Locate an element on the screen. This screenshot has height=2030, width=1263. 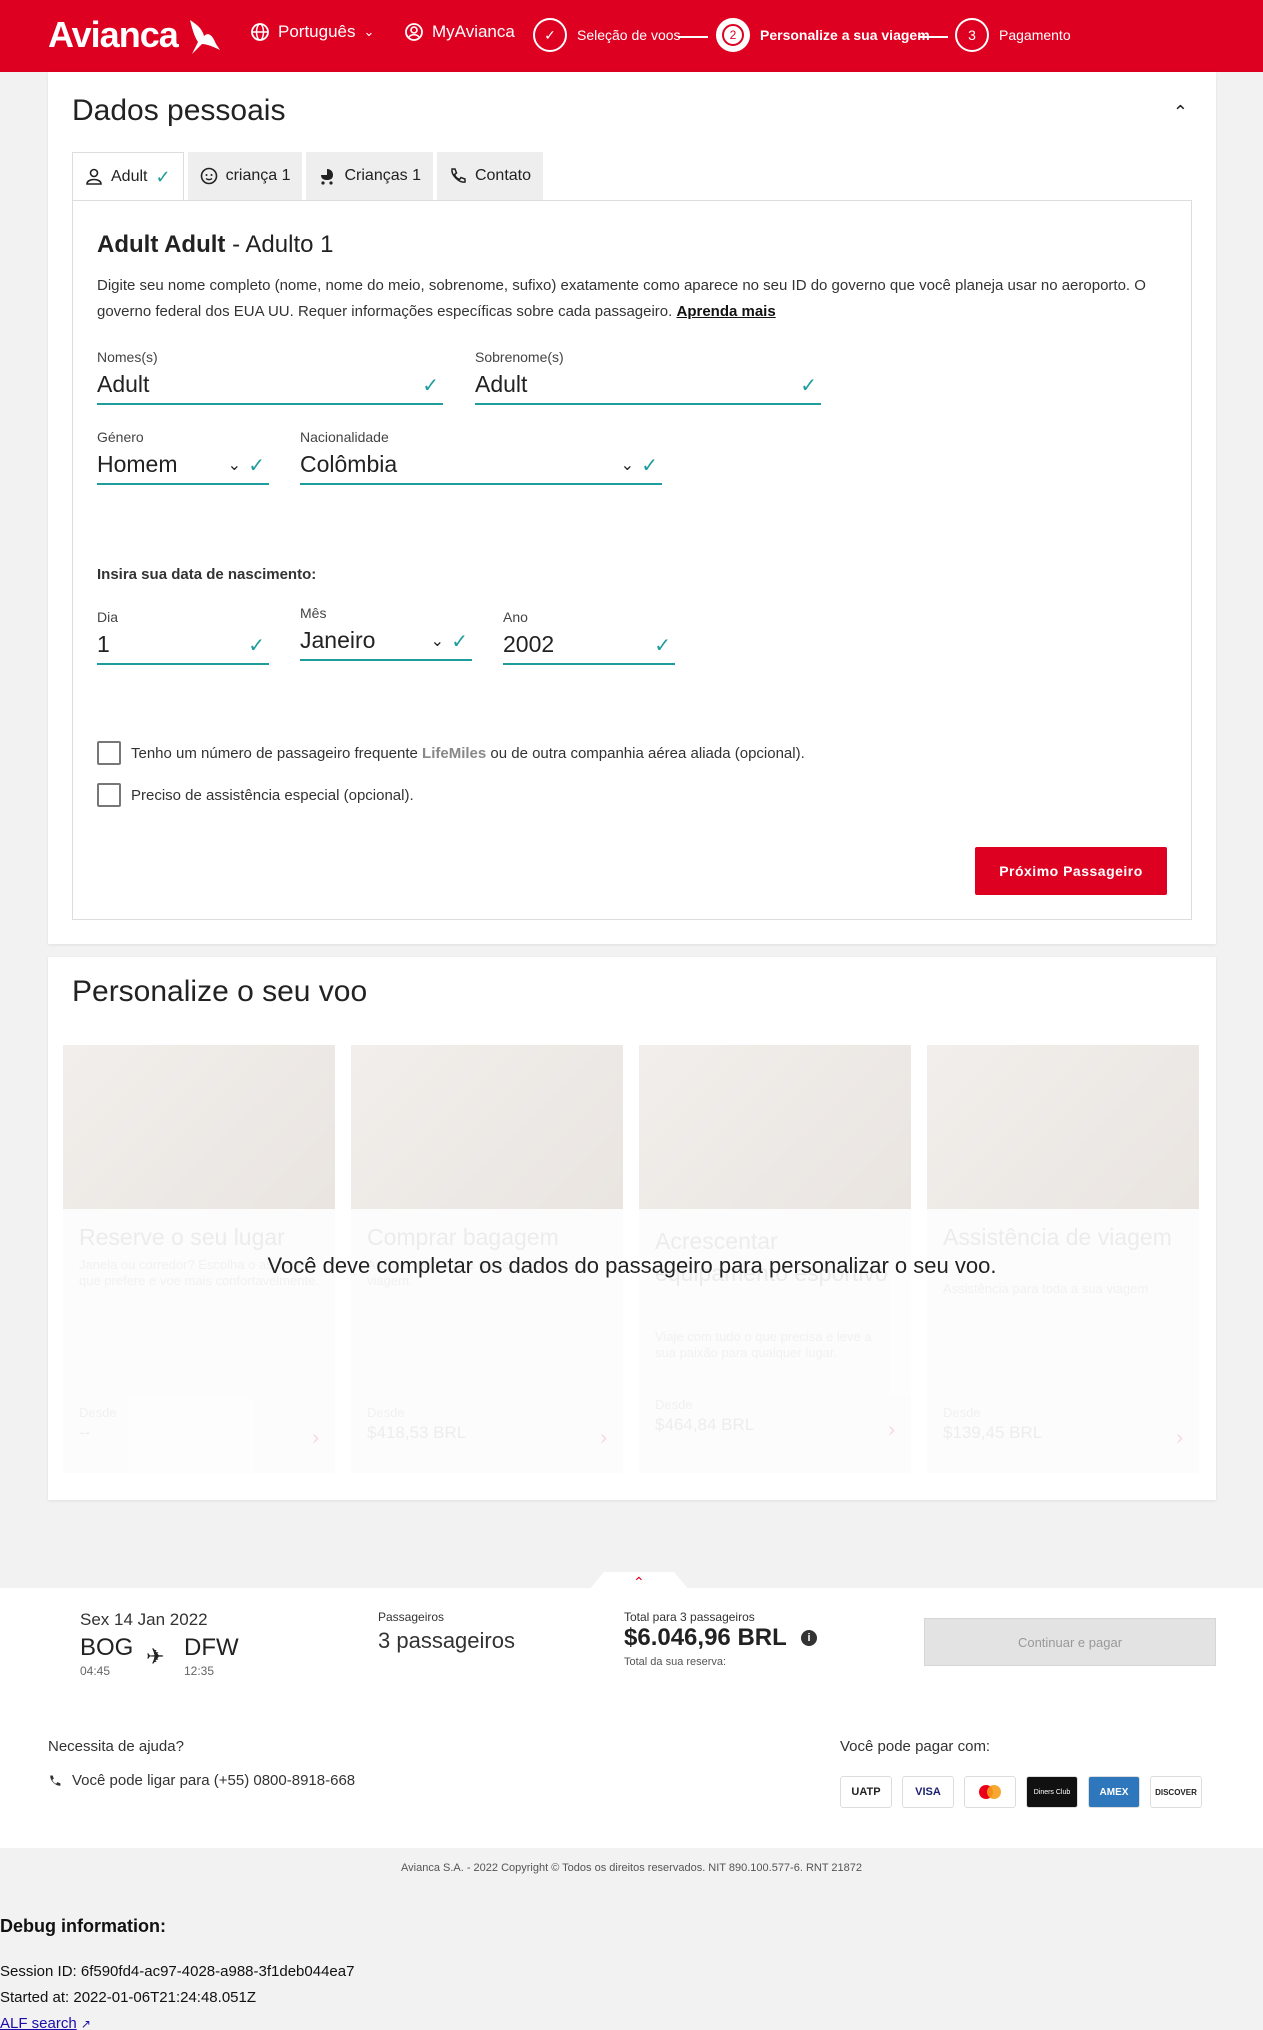
child-face-icon is located at coordinates (208, 176).